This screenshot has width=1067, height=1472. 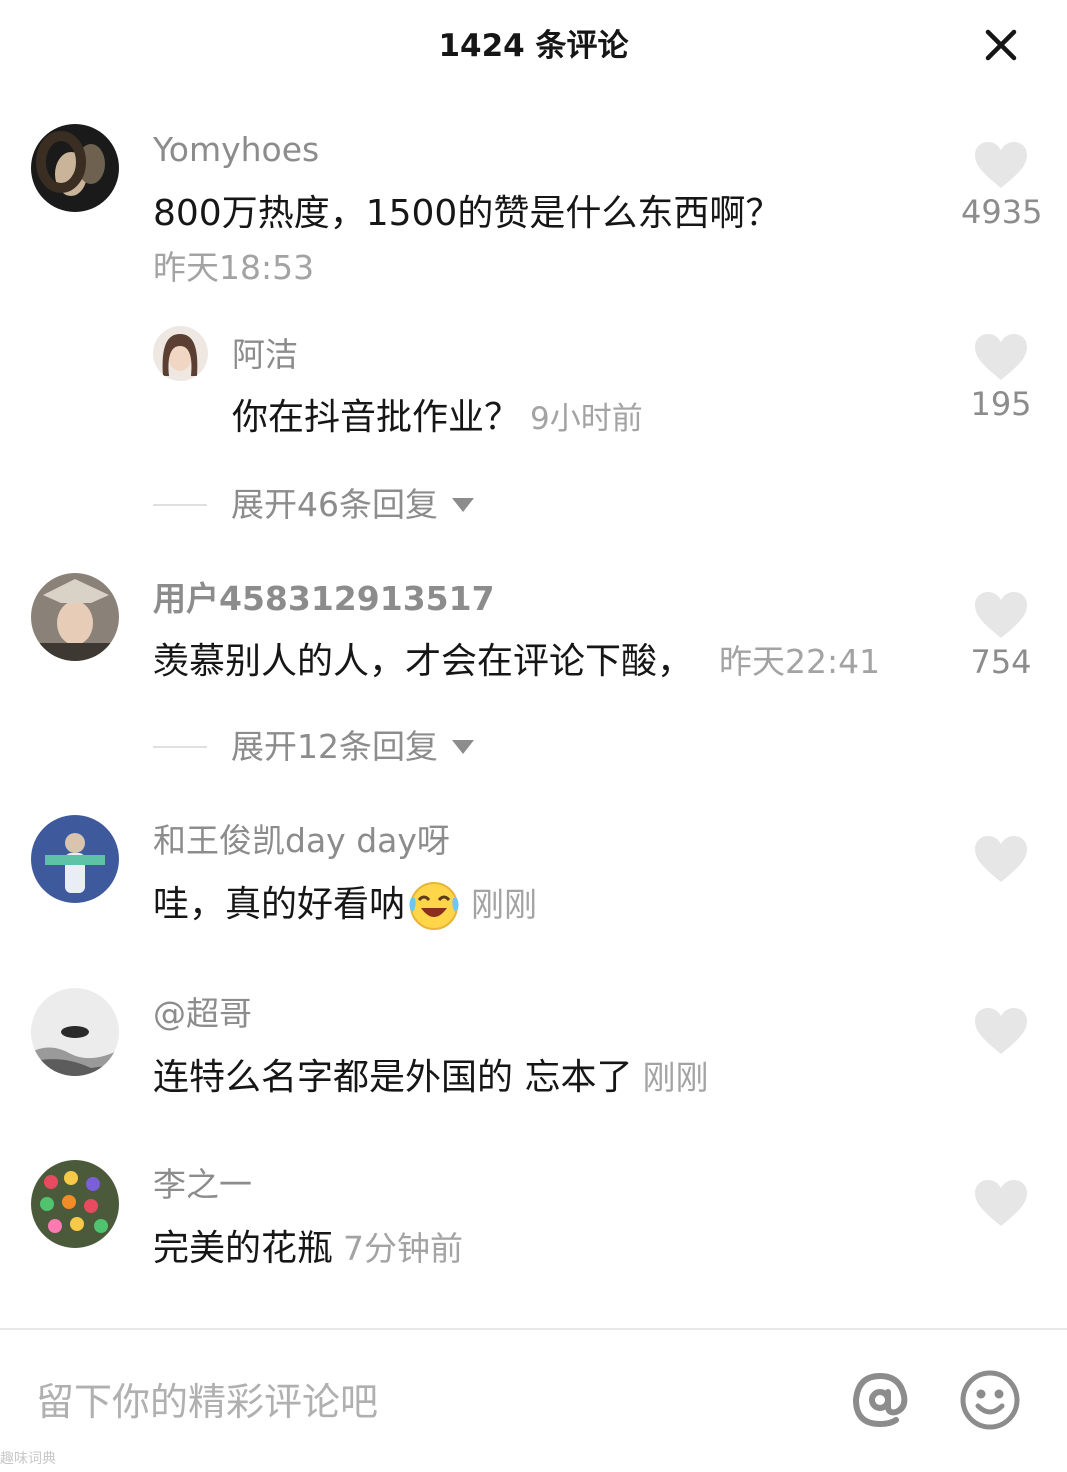 I want to click on comment-username: 和王俊凯day day呀, so click(x=301, y=841).